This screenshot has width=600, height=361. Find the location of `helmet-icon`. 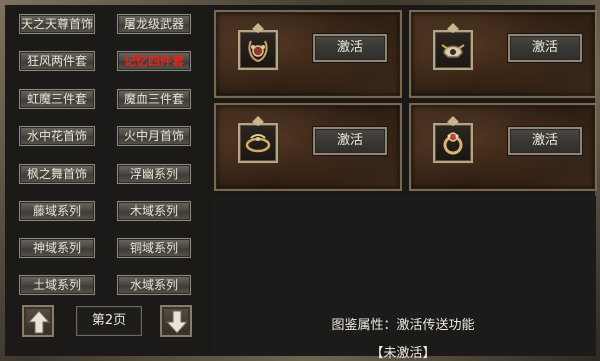

helmet-icon is located at coordinates (453, 51).